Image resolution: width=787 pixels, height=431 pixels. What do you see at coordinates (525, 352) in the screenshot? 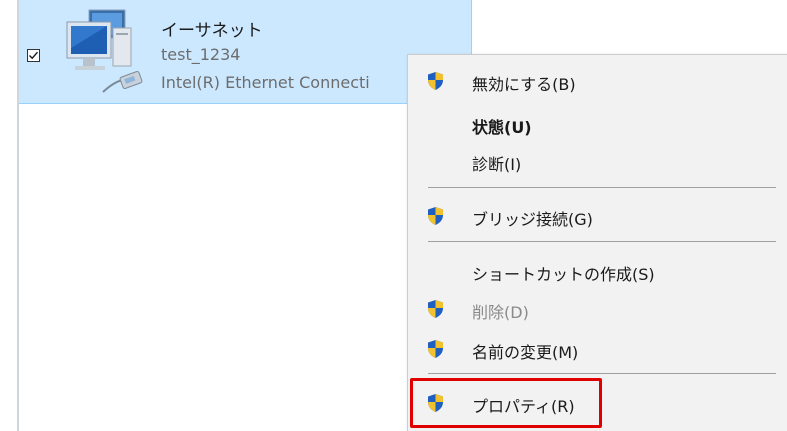
I see `menu-item-label: 名前の変更(M)` at bounding box center [525, 352].